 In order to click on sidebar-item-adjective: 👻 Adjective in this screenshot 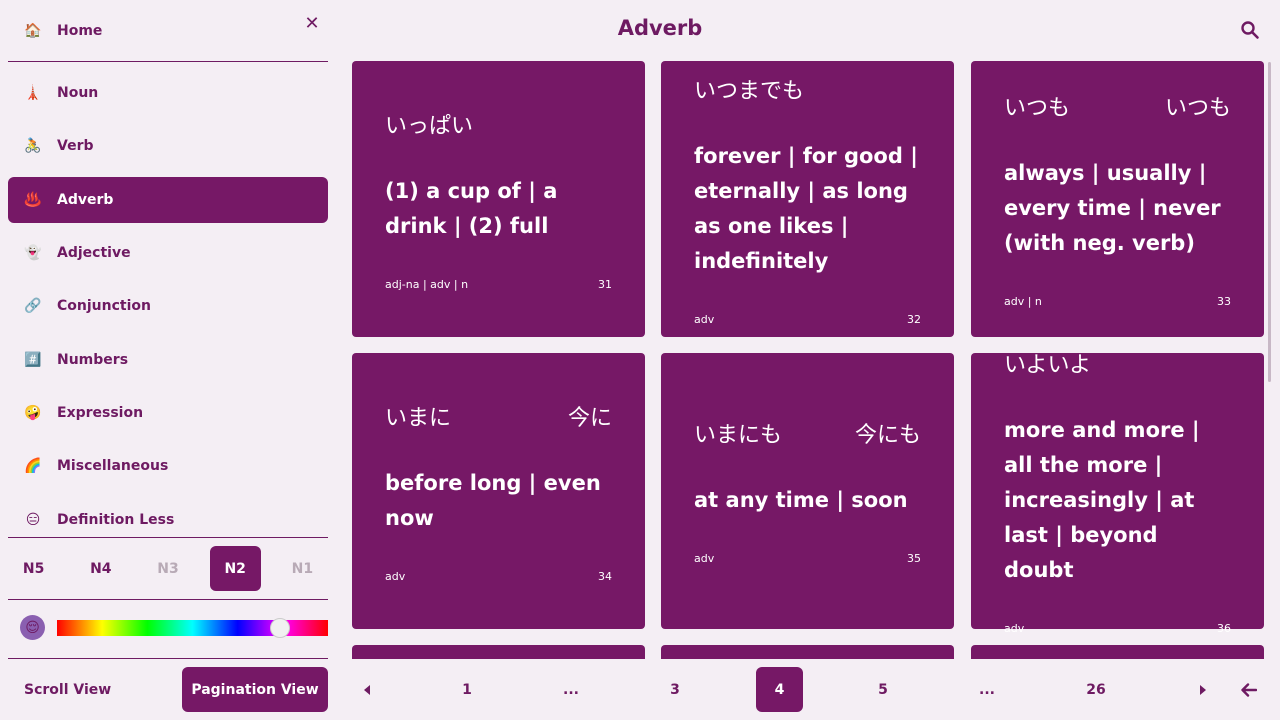, I will do `click(168, 253)`.